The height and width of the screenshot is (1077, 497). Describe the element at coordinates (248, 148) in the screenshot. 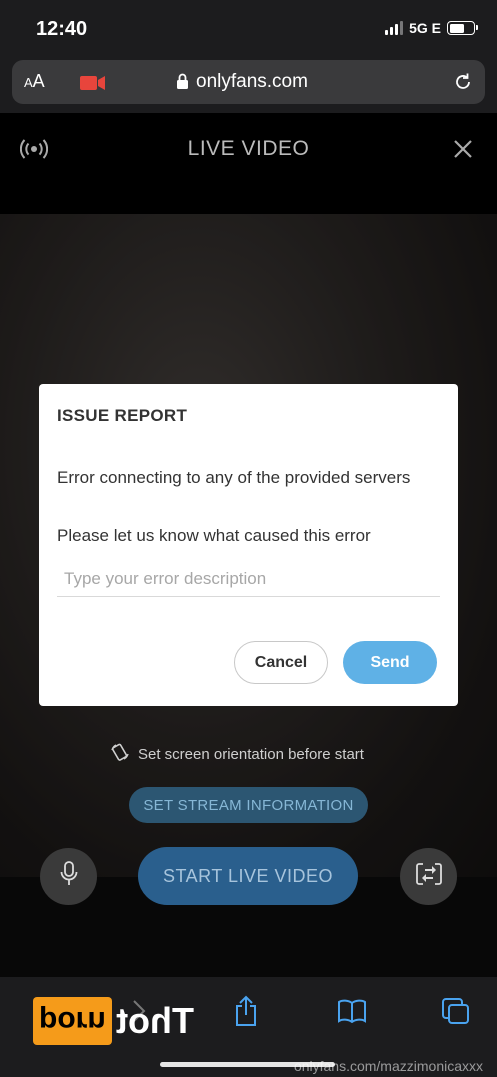

I see `live-title: LIVE VIDEO` at that location.